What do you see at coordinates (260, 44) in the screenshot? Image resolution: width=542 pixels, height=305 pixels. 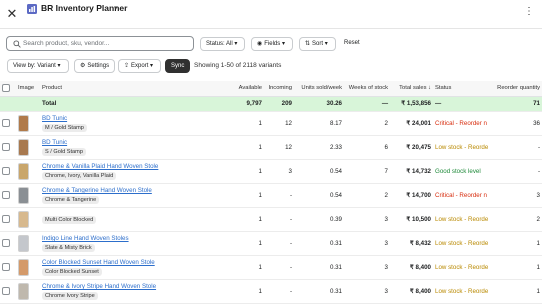 I see `eye-icon: ◉` at bounding box center [260, 44].